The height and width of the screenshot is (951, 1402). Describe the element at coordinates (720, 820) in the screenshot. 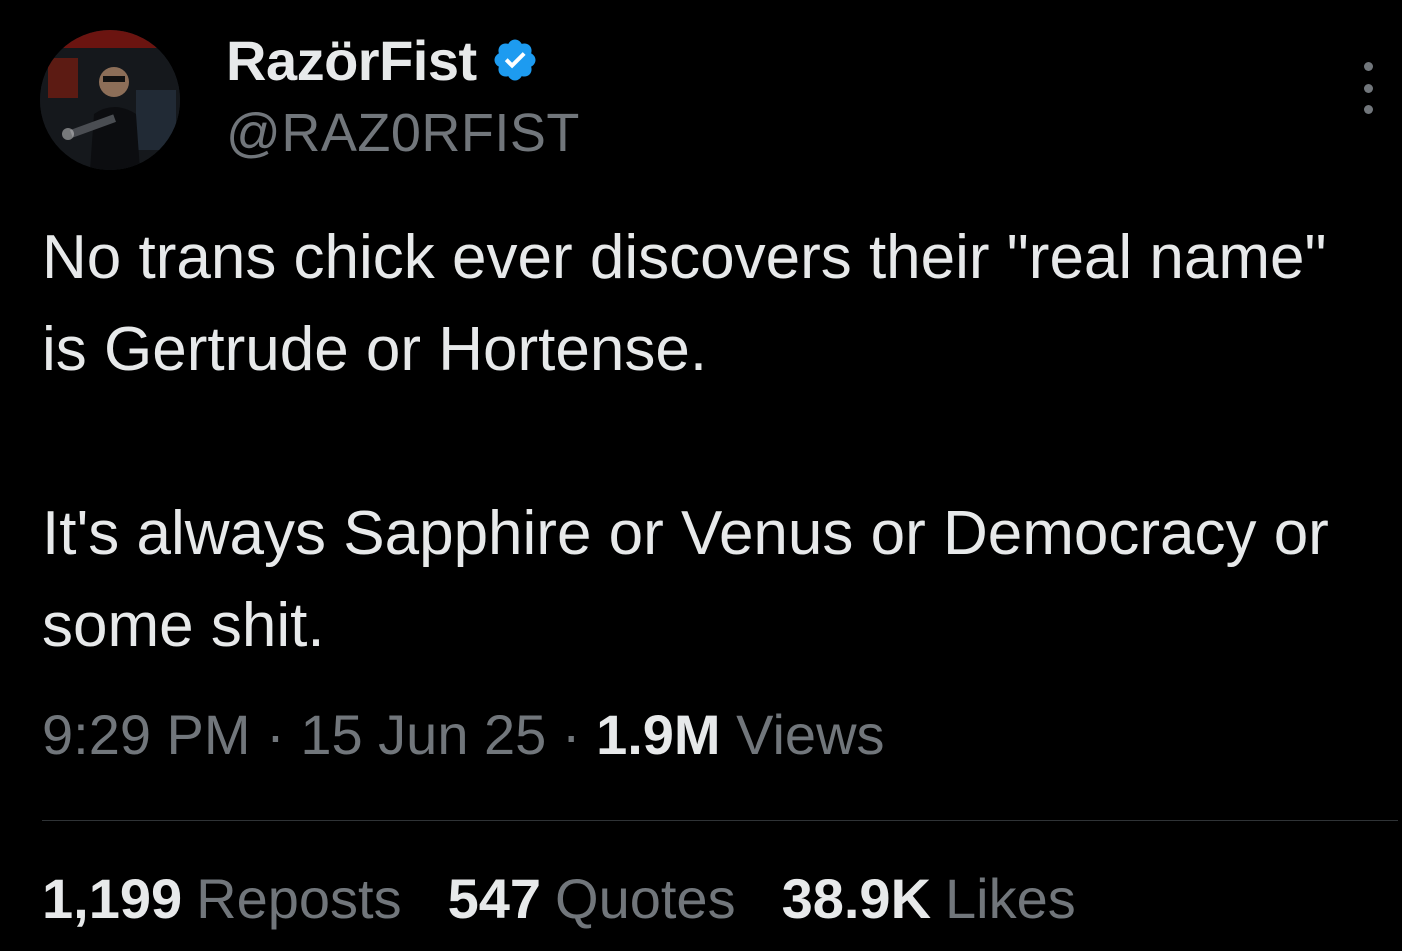

I see `divider` at that location.